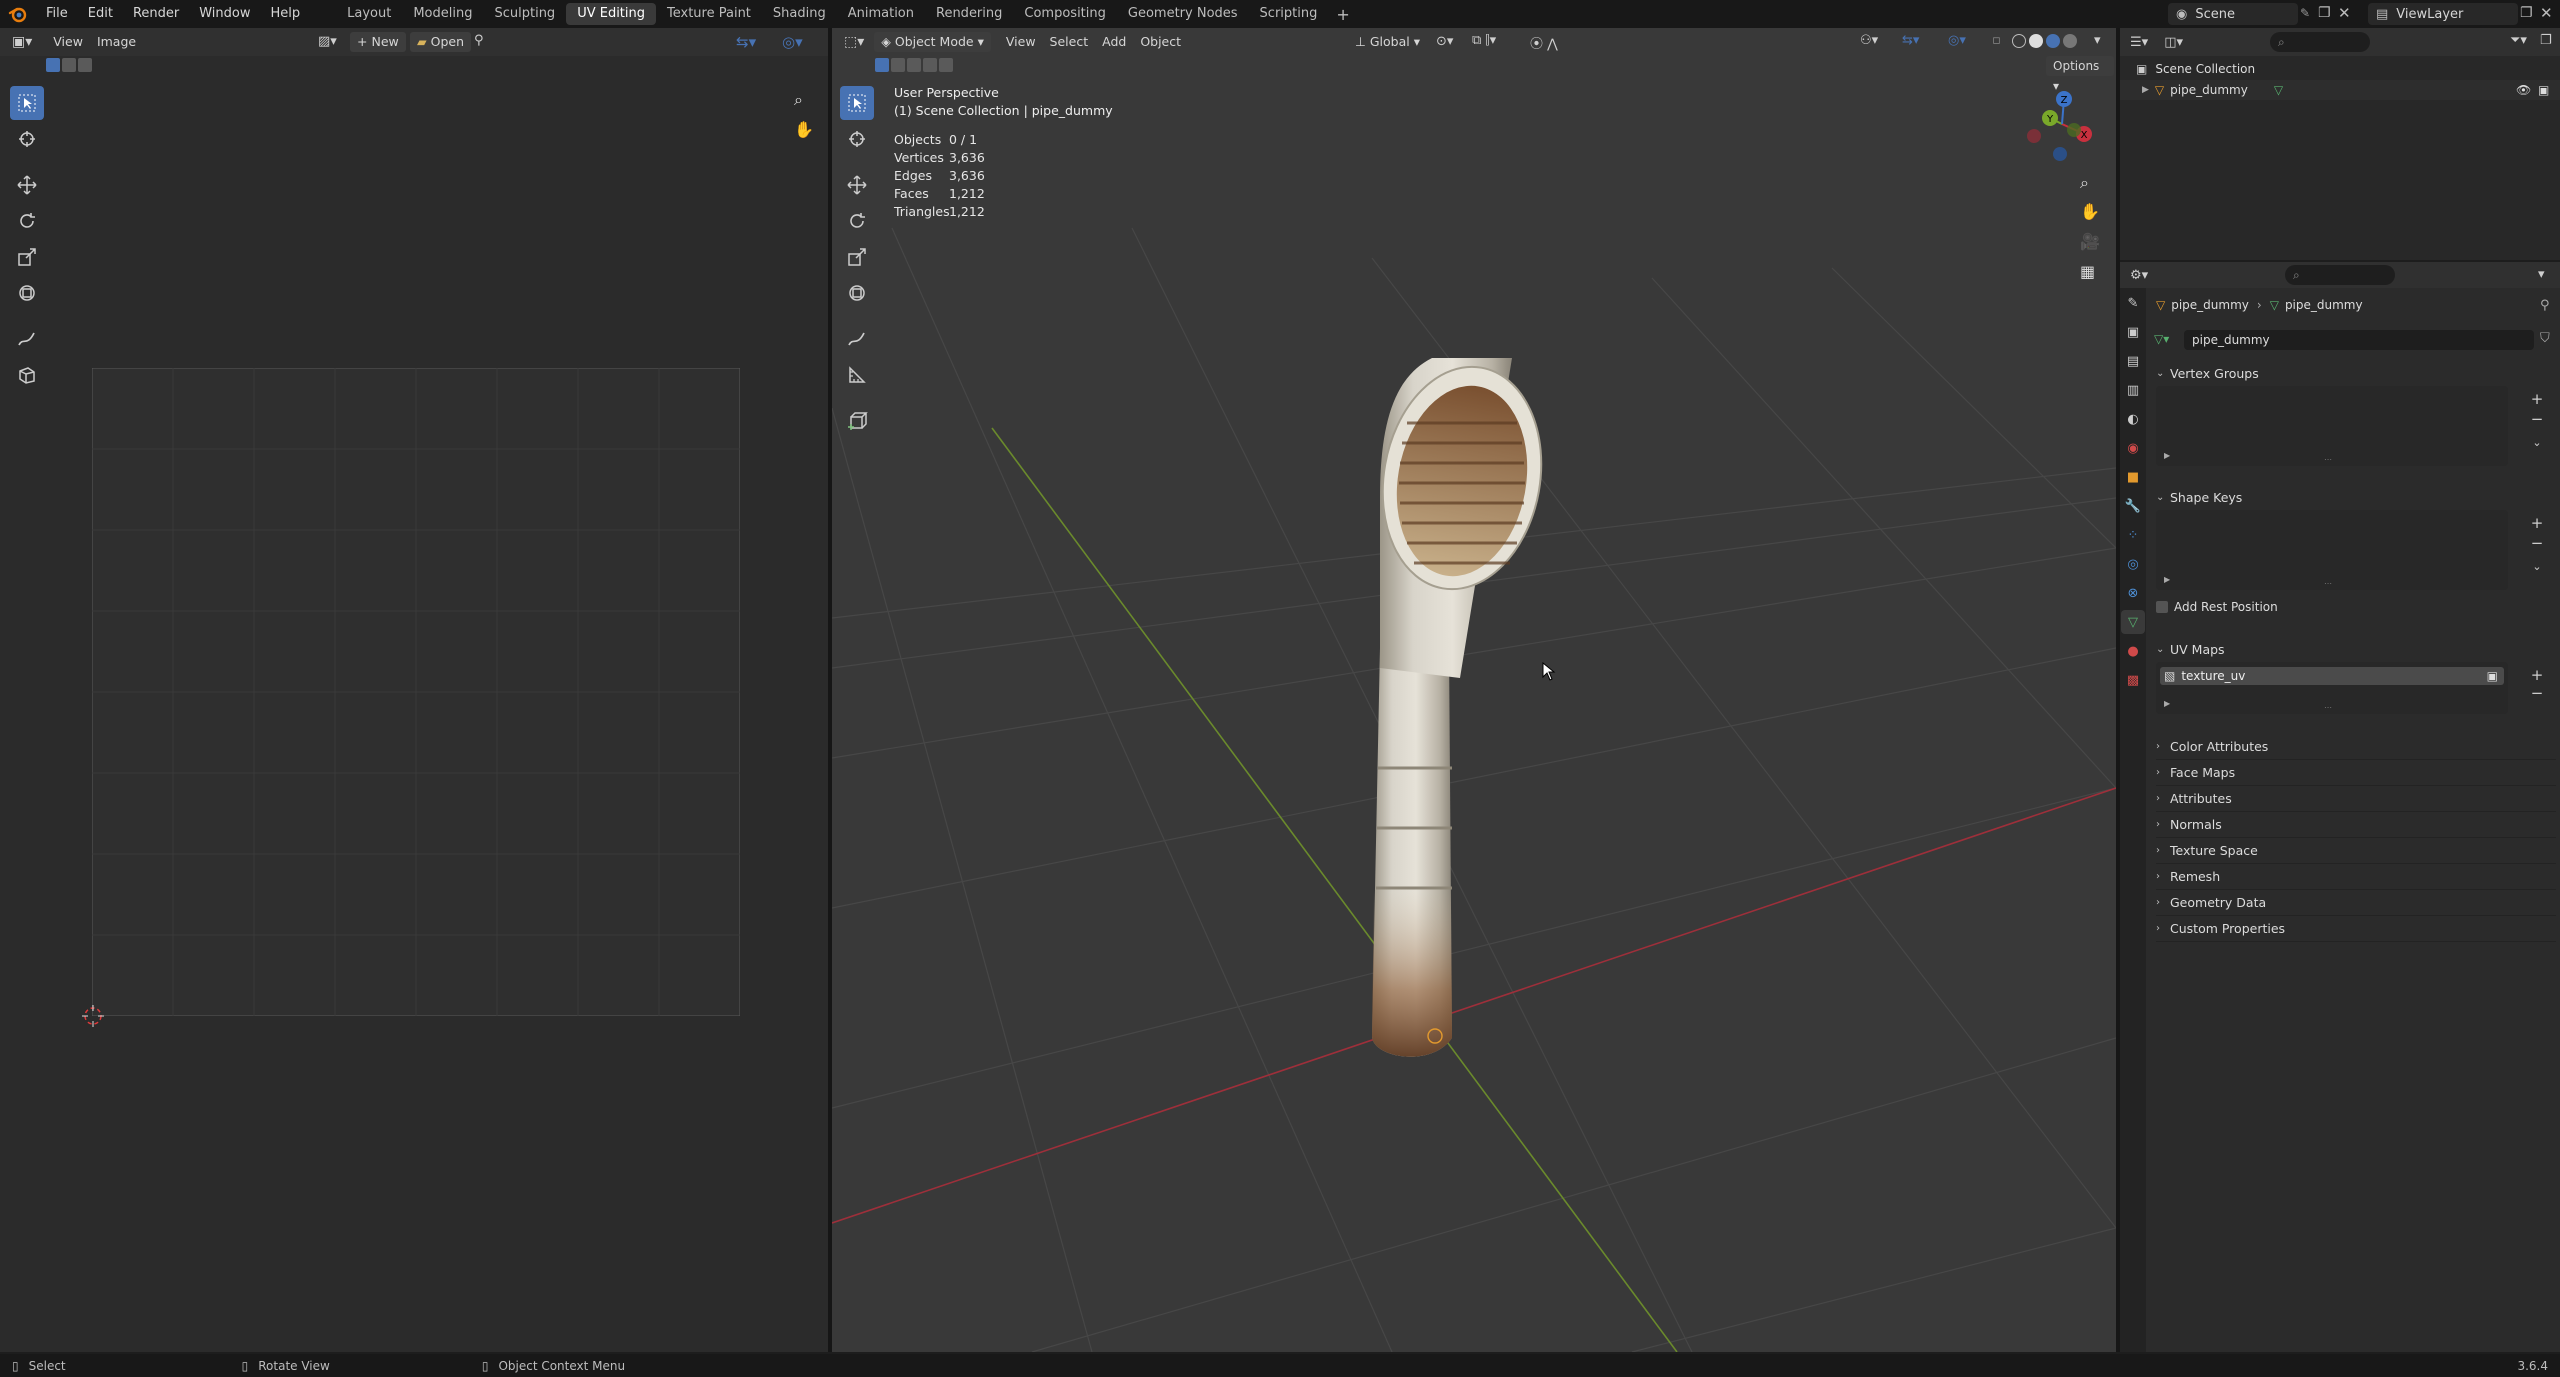  What do you see at coordinates (369, 14) in the screenshot?
I see `tab-layout: Layout` at bounding box center [369, 14].